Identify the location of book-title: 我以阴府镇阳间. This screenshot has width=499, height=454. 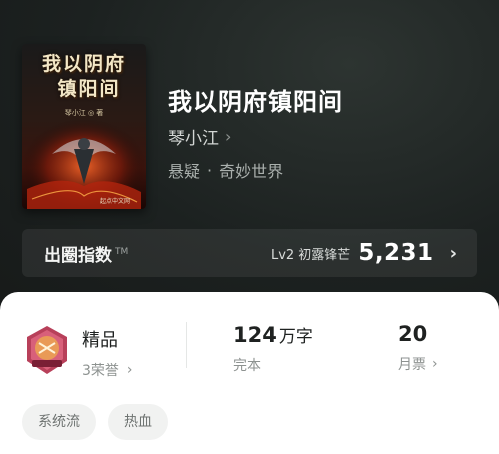
(255, 102).